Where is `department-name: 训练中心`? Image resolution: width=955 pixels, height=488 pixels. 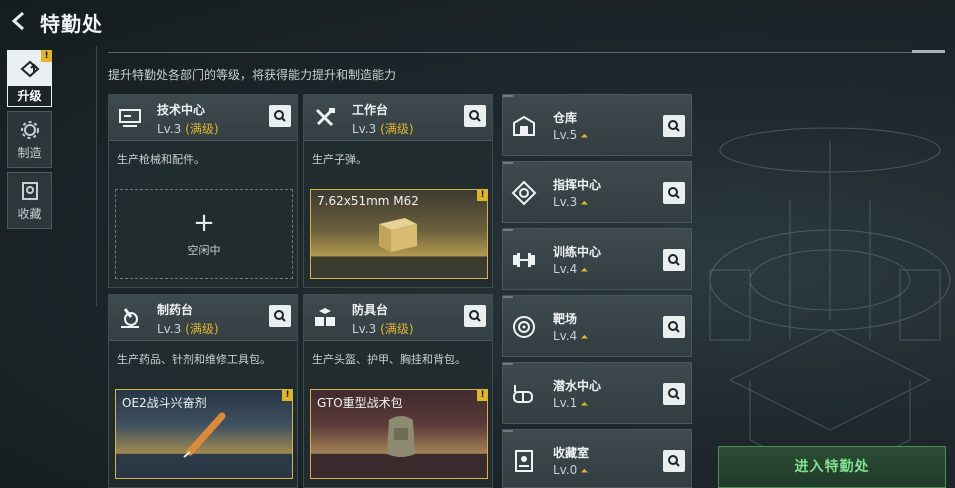 department-name: 训练中心 is located at coordinates (577, 252).